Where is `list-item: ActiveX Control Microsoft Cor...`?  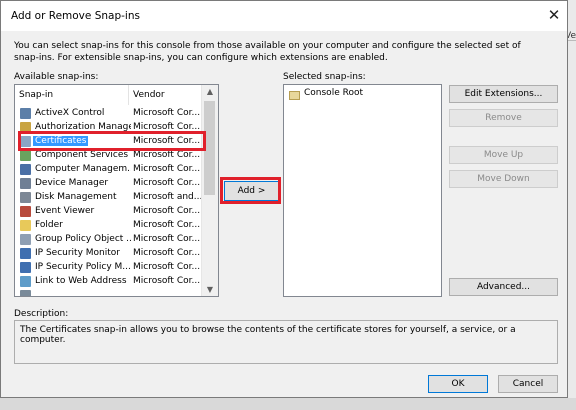 list-item: ActiveX Control Microsoft Cor... is located at coordinates (110, 114).